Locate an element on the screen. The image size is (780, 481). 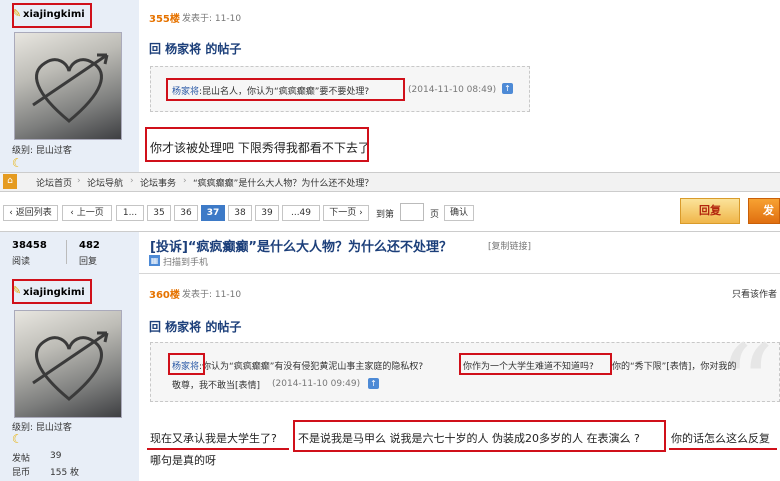
quote-text: :你认为“疯疯癫癫”有没有侵犯黄泥山事主家庭的隐私权? is located at coordinates (311, 367).